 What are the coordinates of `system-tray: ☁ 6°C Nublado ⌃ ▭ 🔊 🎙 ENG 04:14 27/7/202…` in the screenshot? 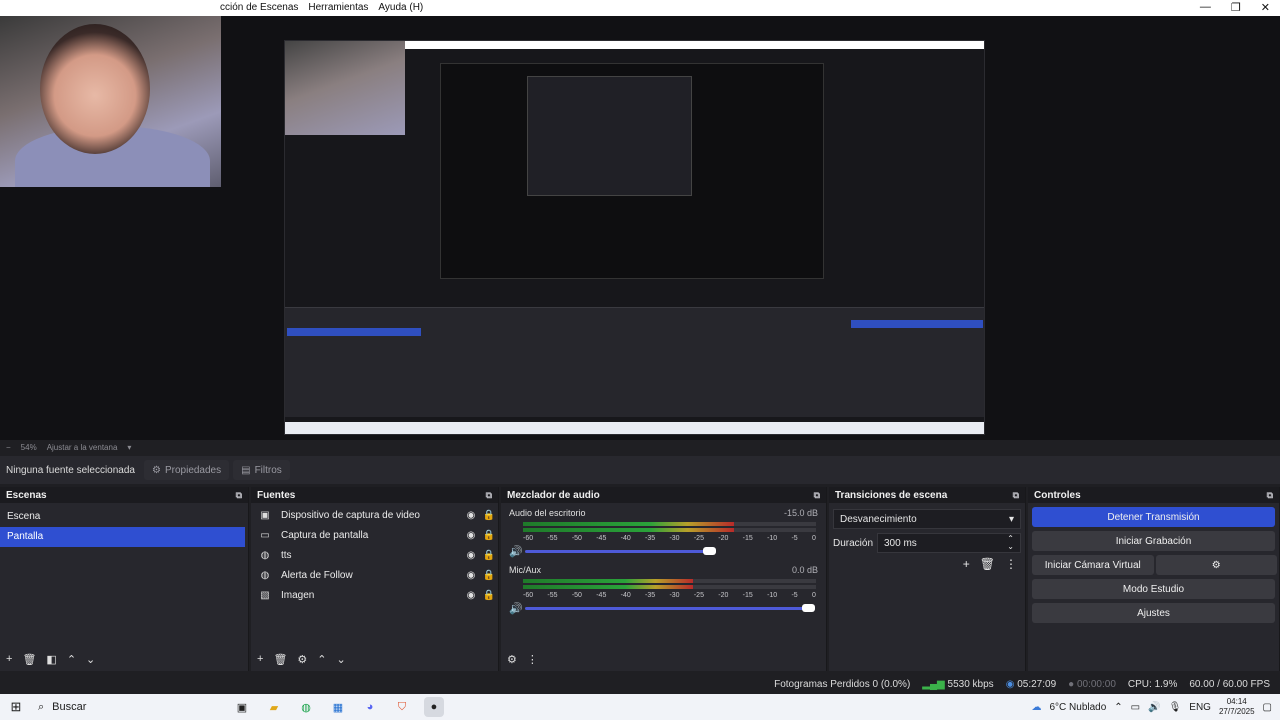 It's located at (1155, 707).